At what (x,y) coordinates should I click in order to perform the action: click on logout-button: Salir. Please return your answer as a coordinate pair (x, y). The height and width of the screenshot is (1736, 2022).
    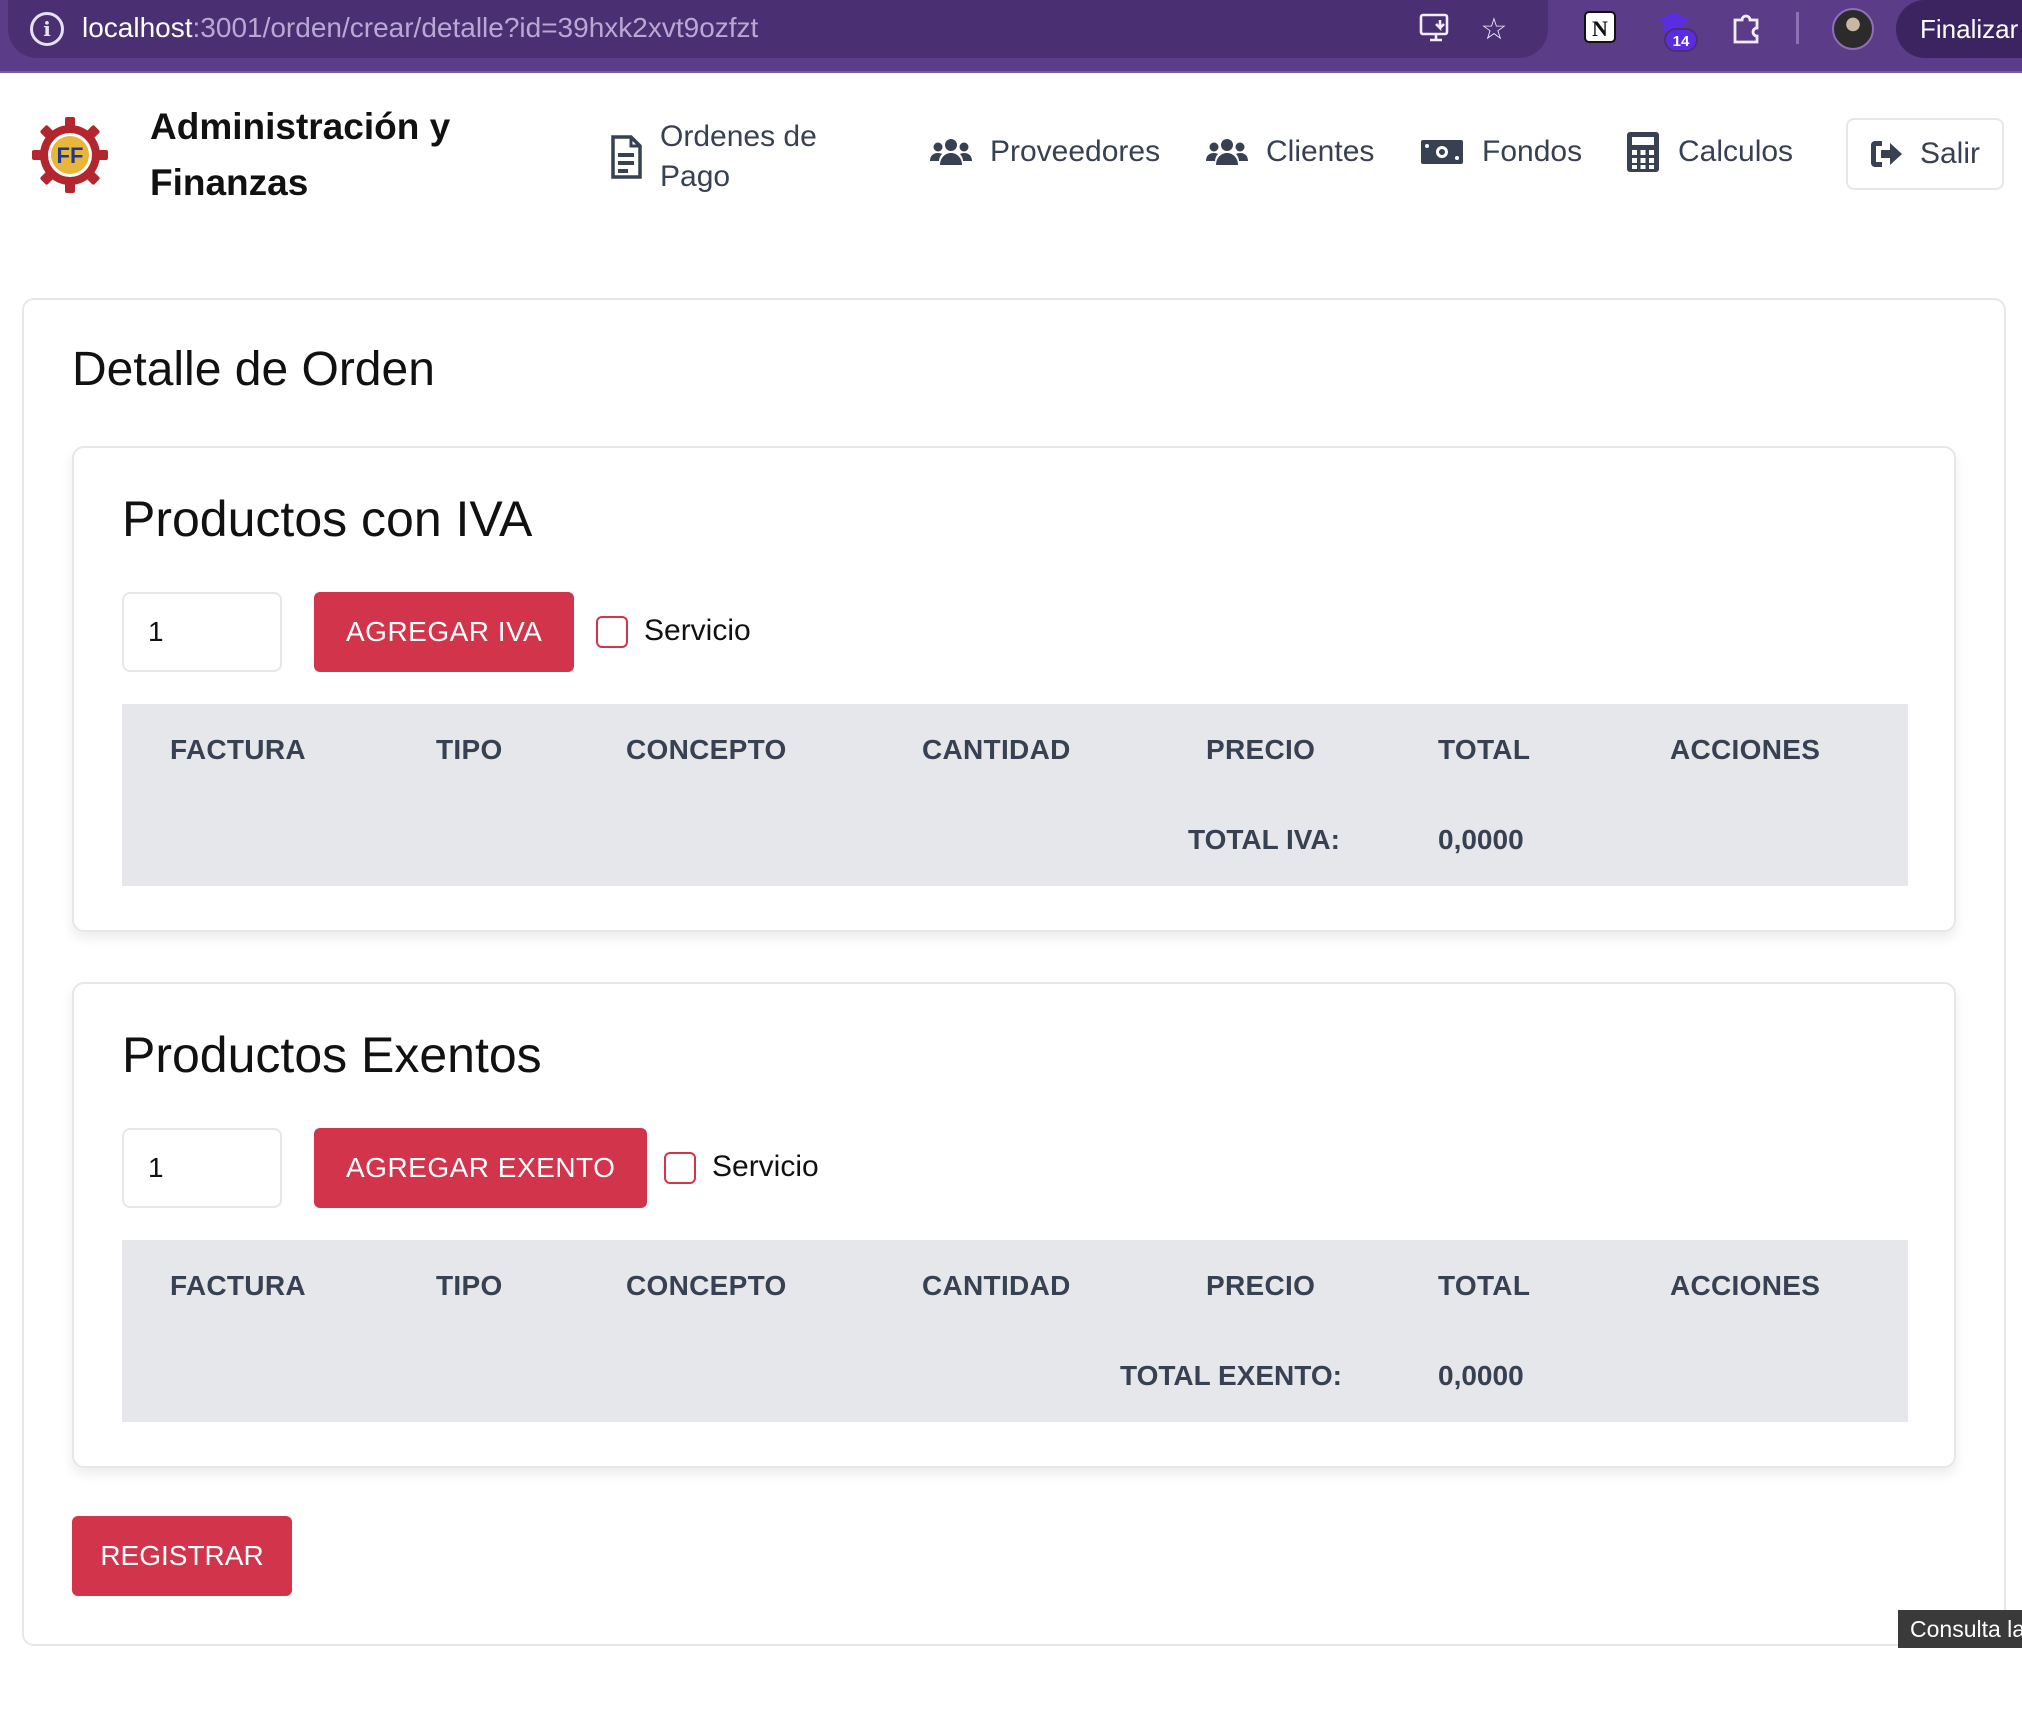
    Looking at the image, I should click on (1925, 154).